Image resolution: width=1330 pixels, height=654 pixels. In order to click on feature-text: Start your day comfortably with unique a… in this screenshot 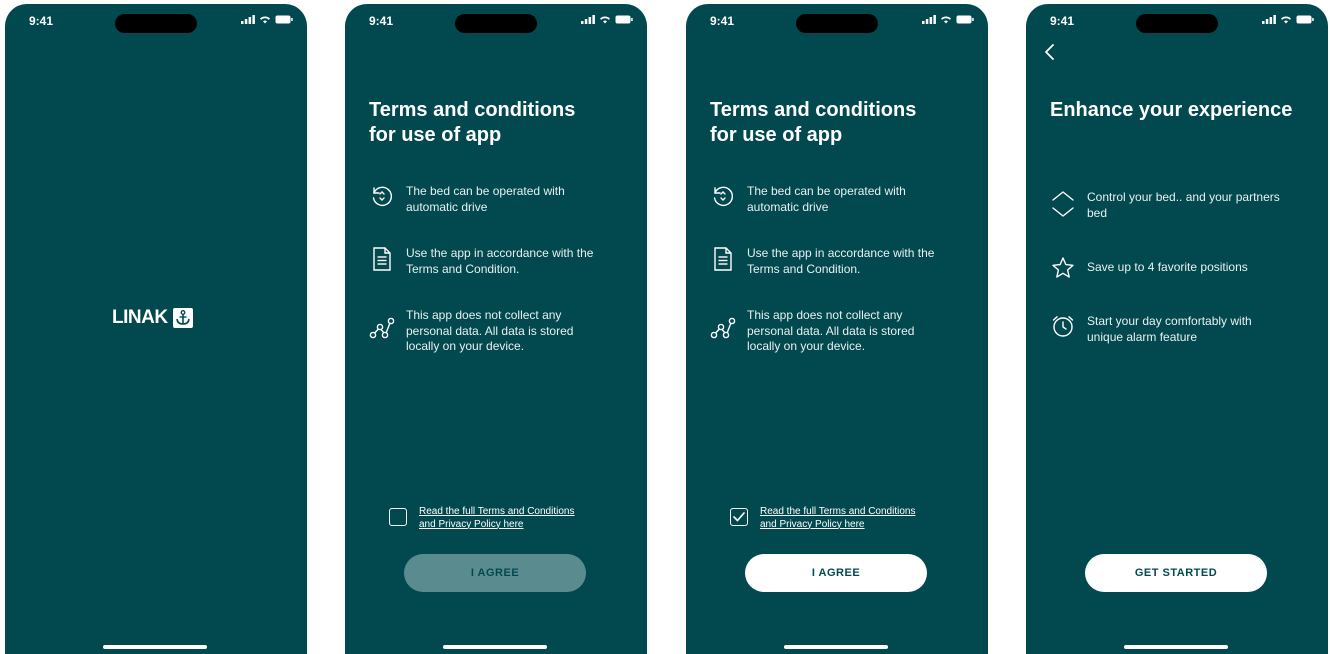, I will do `click(1169, 329)`.